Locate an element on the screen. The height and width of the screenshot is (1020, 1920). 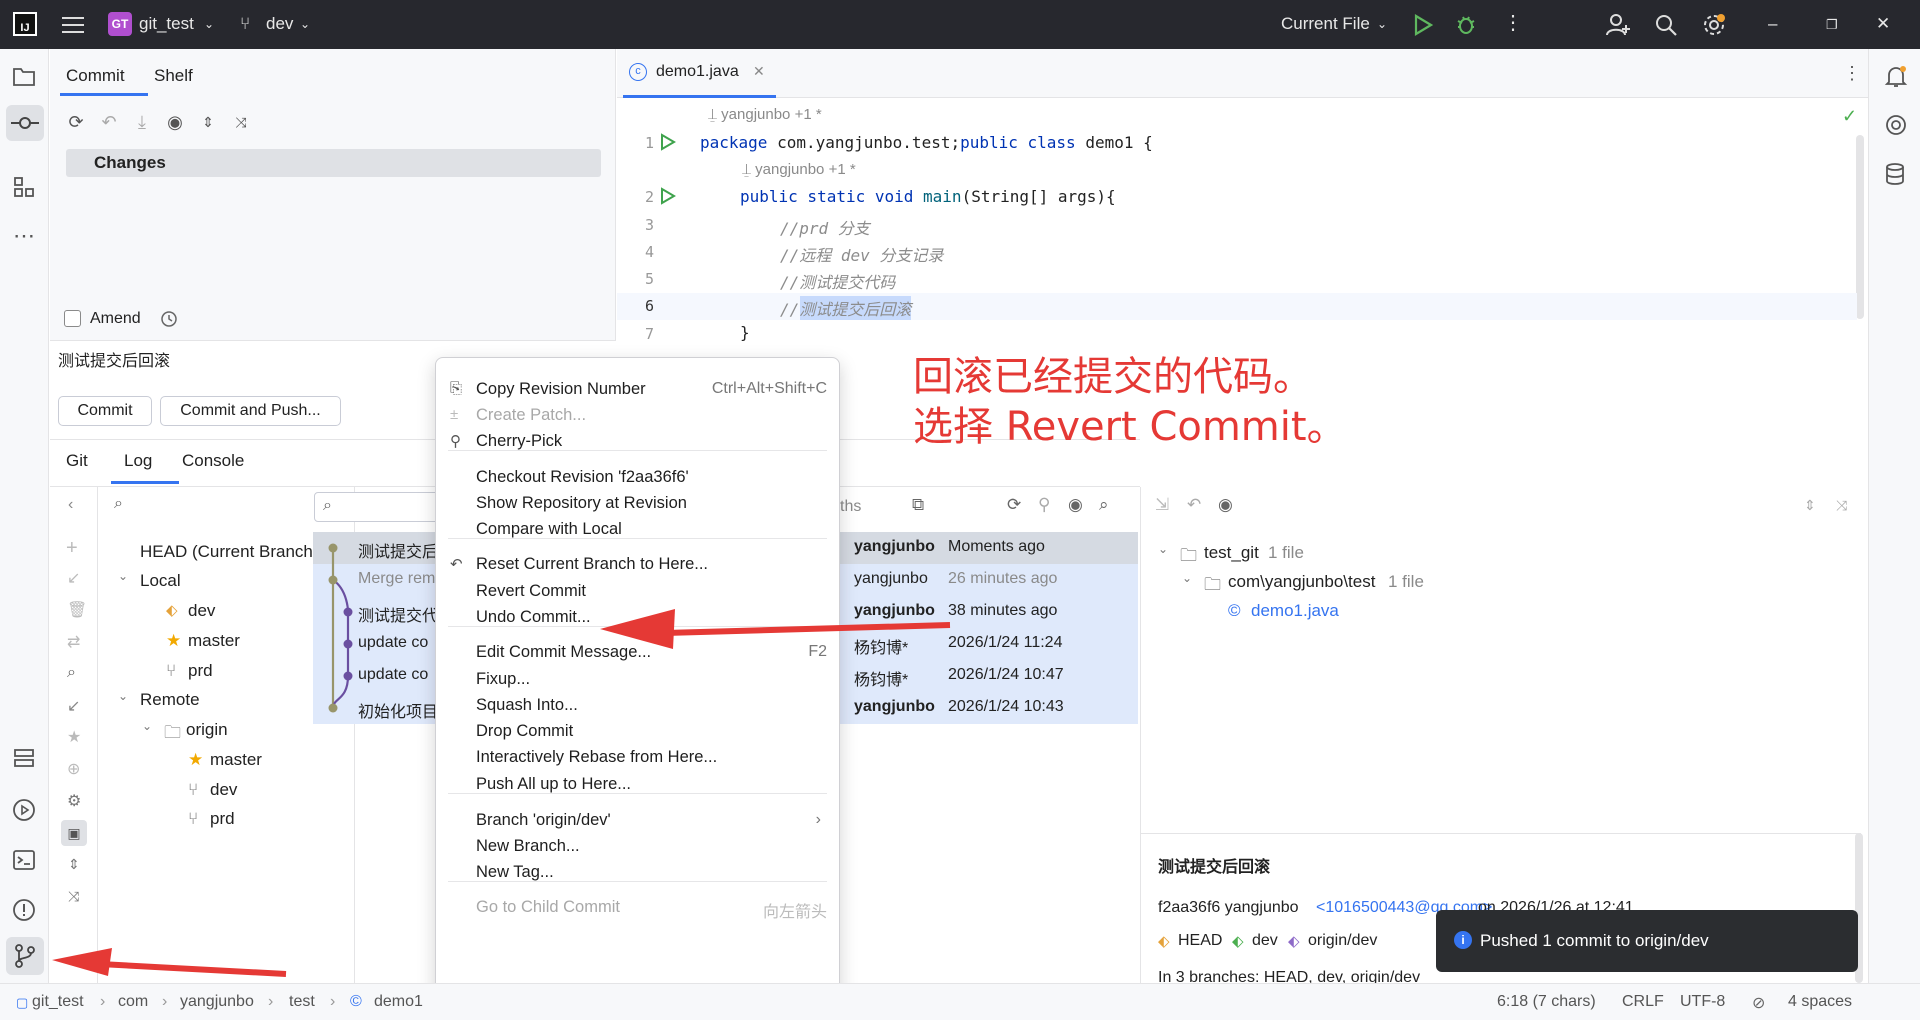
diff-icon: ⇲ is located at coordinates (1162, 505).